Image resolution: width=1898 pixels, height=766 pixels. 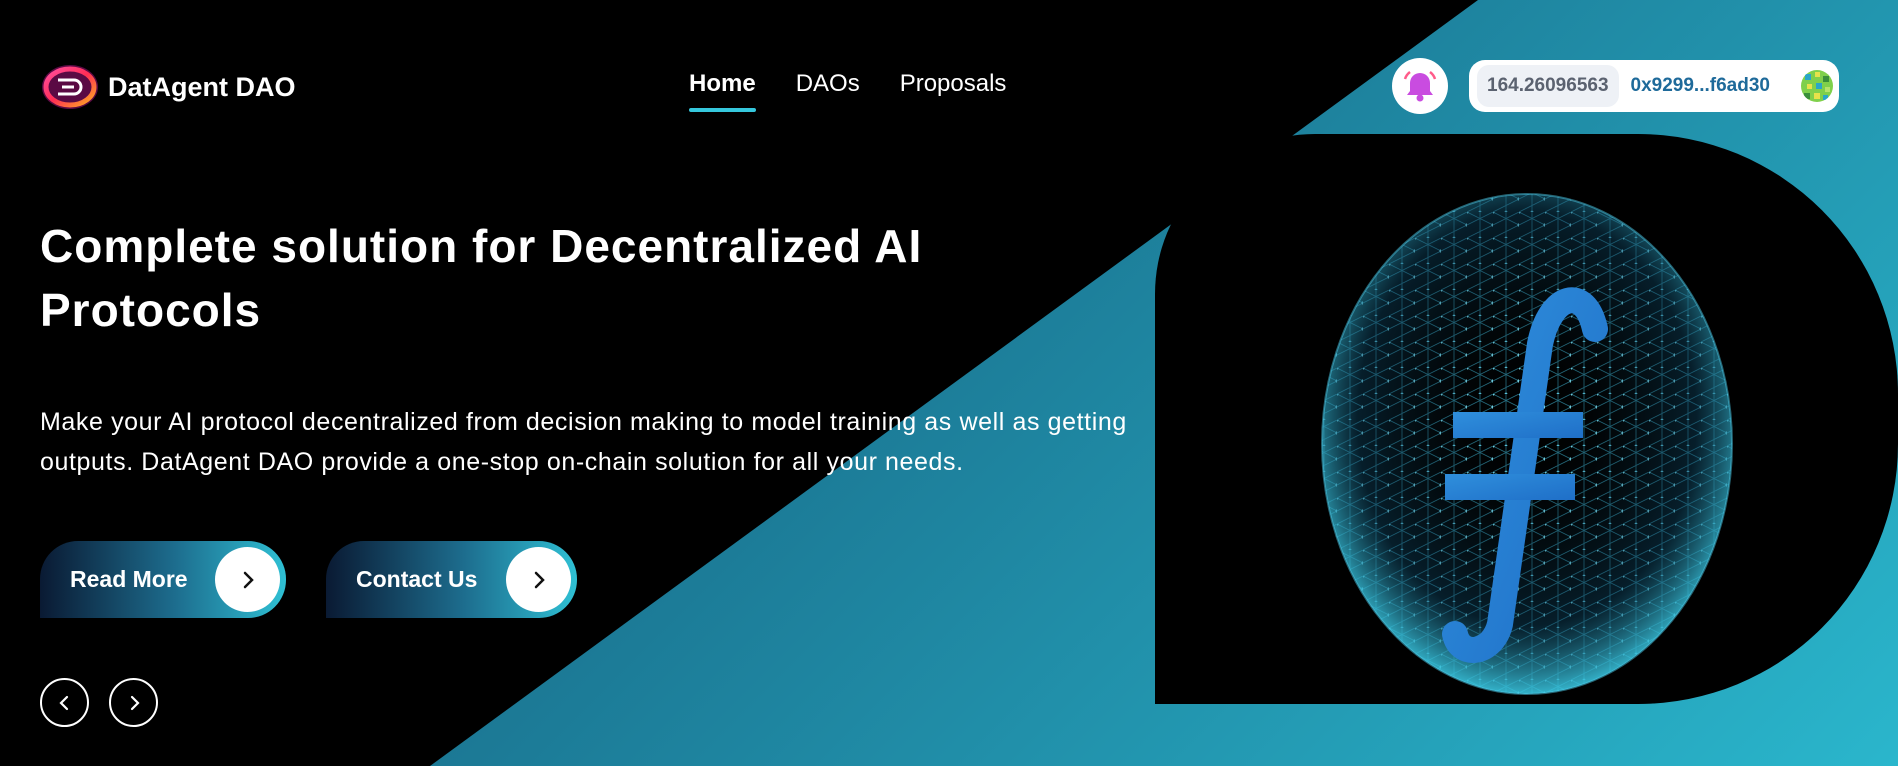 I want to click on bell-icon, so click(x=1420, y=86).